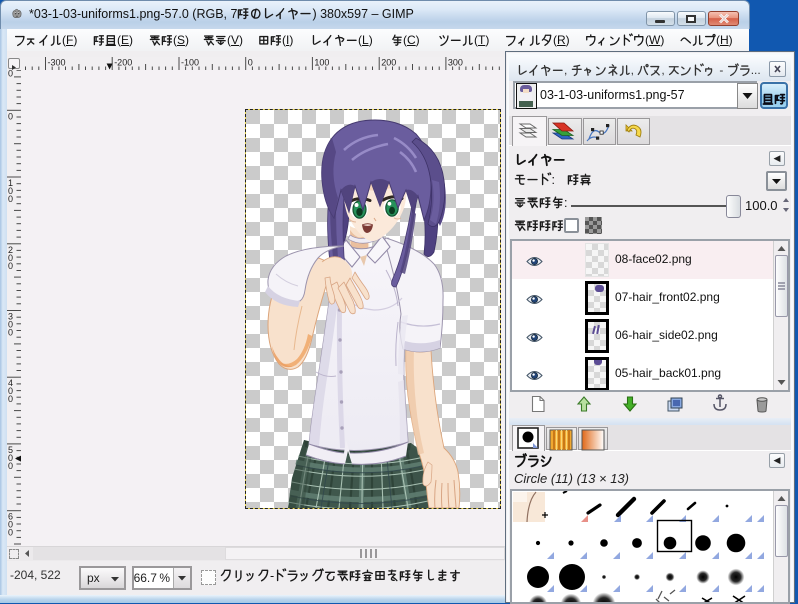 The width and height of the screenshot is (798, 604). Describe the element at coordinates (455, 63) in the screenshot. I see `svg-text: 300` at that location.